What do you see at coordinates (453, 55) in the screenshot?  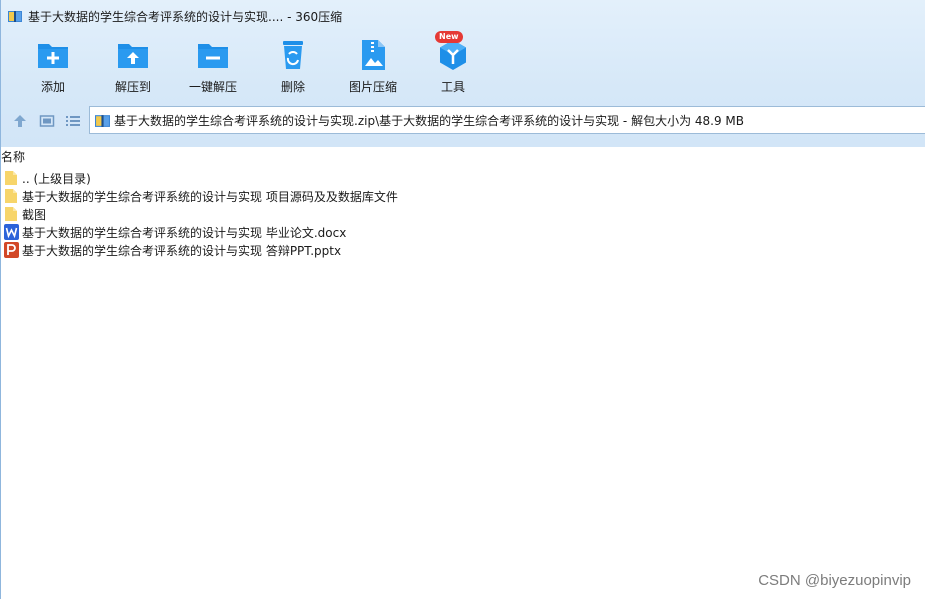 I see `tools-cube-icon` at bounding box center [453, 55].